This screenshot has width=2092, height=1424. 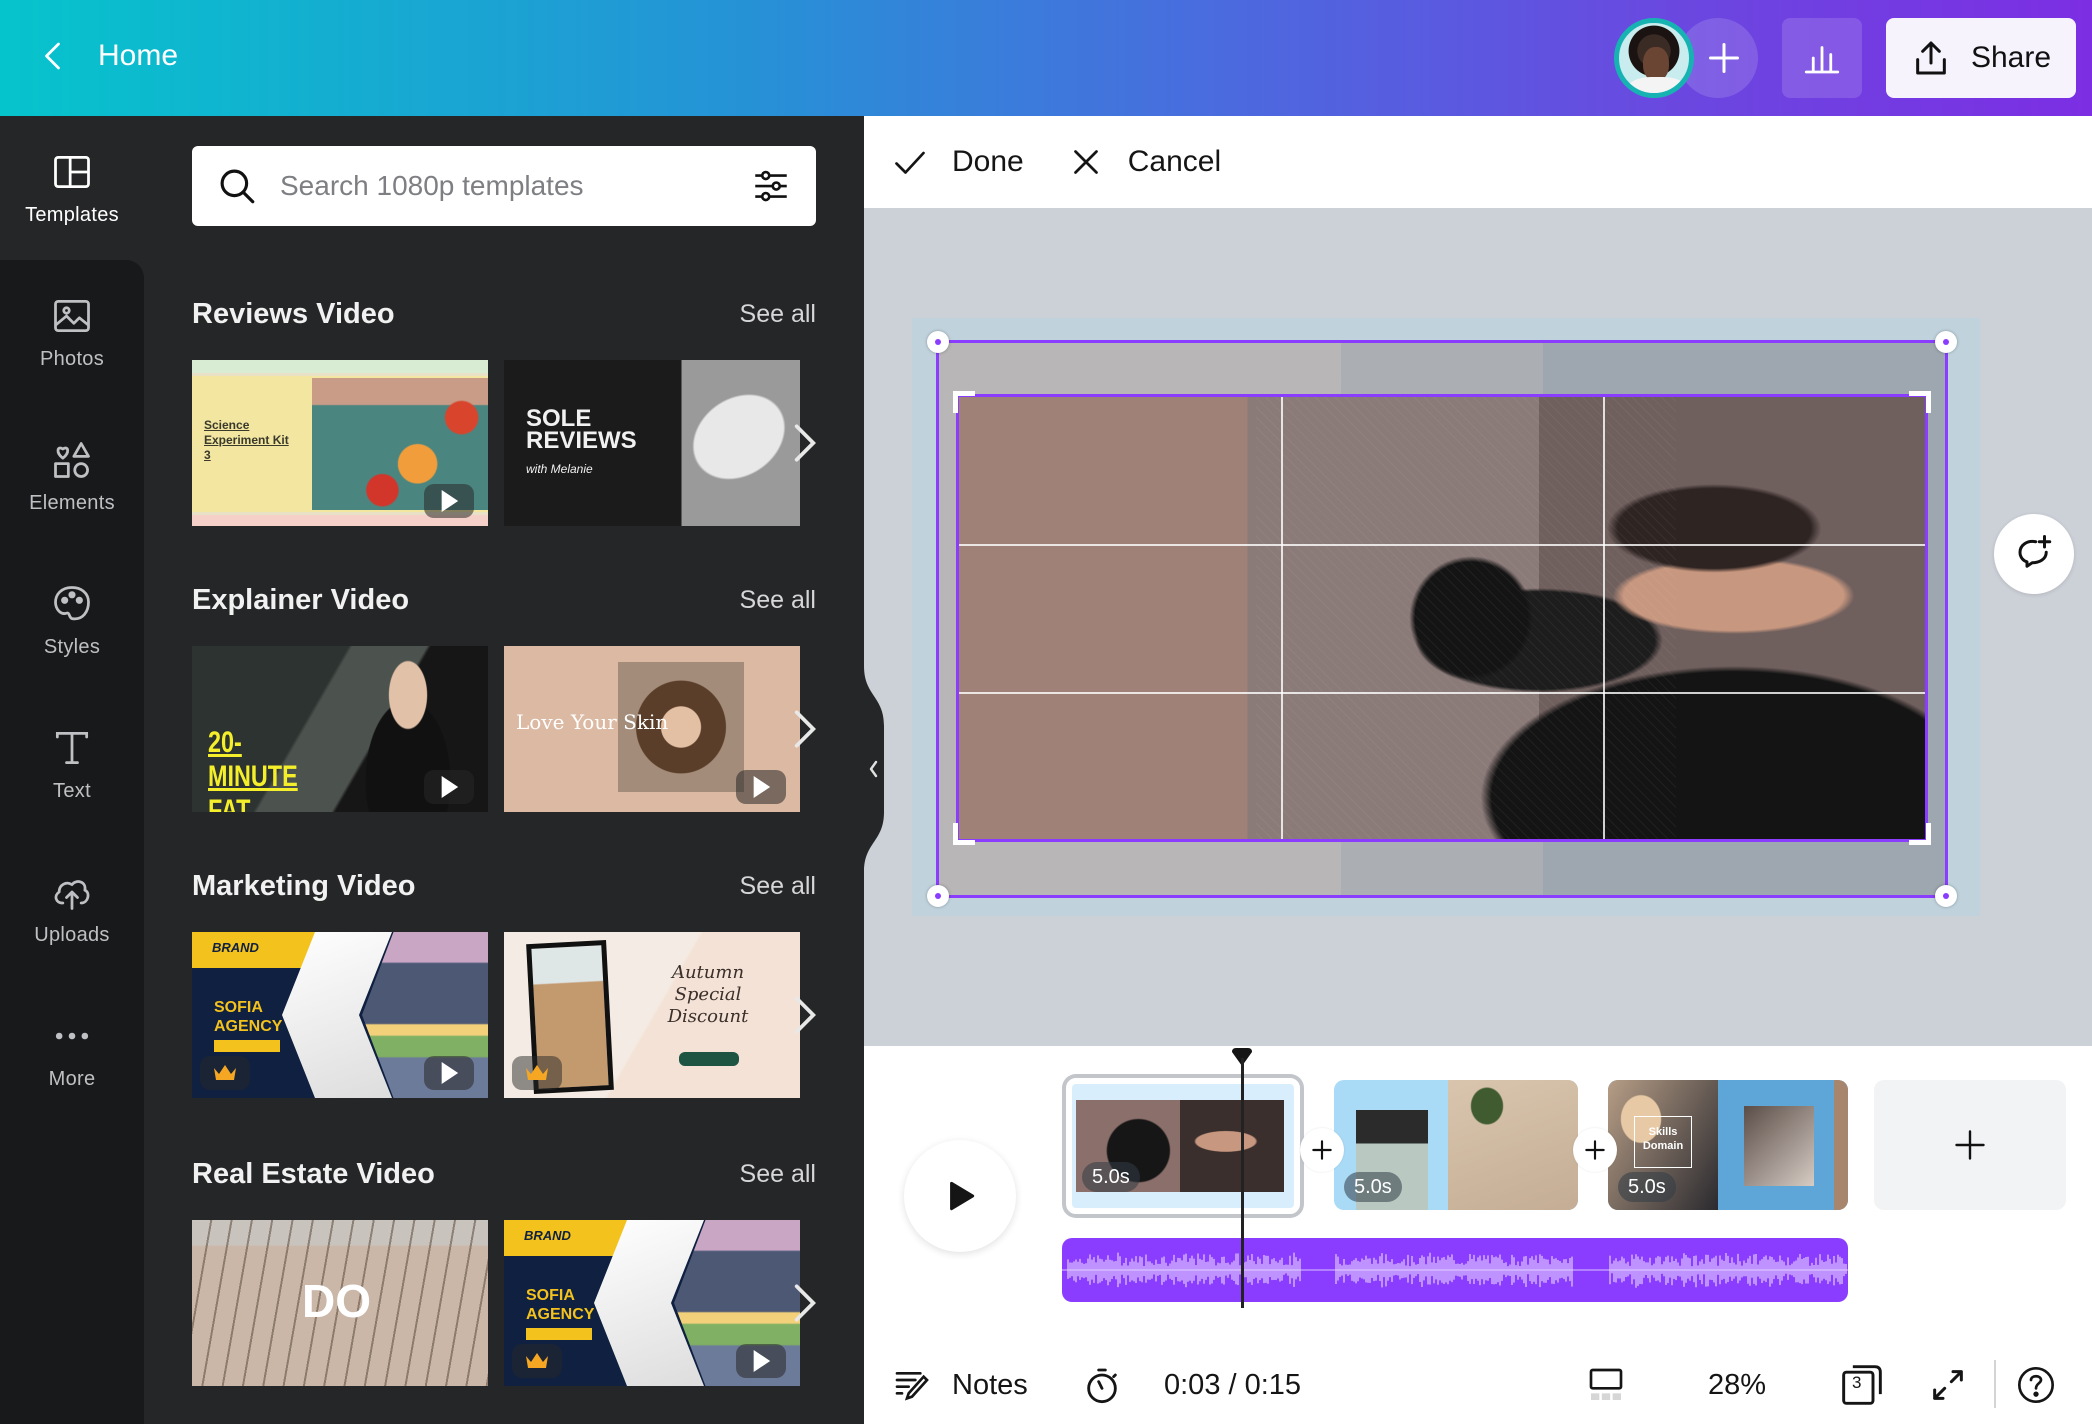 I want to click on search-input, so click(x=515, y=186).